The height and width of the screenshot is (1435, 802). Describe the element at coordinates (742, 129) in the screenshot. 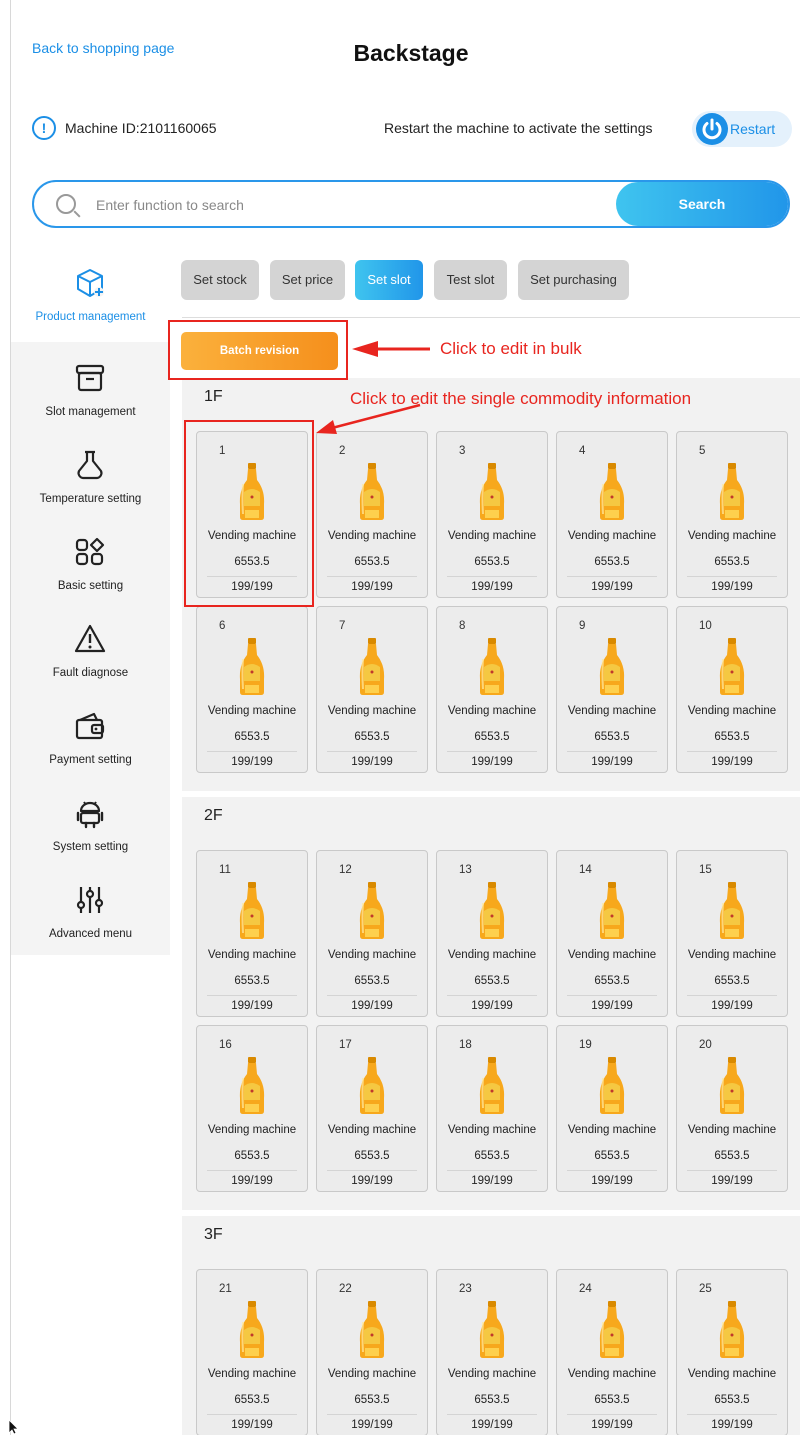

I see `restart-button: Restart` at that location.